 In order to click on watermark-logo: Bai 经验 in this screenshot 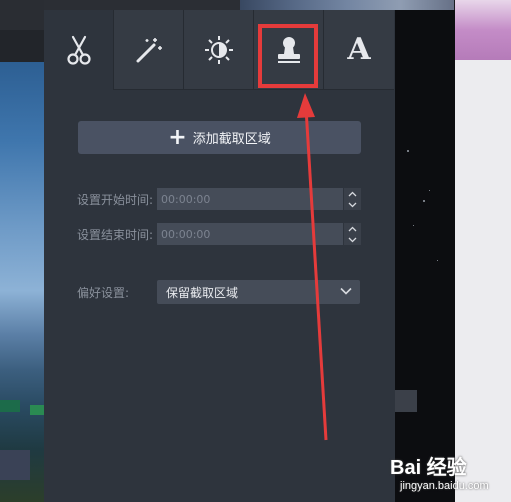, I will do `click(428, 468)`.